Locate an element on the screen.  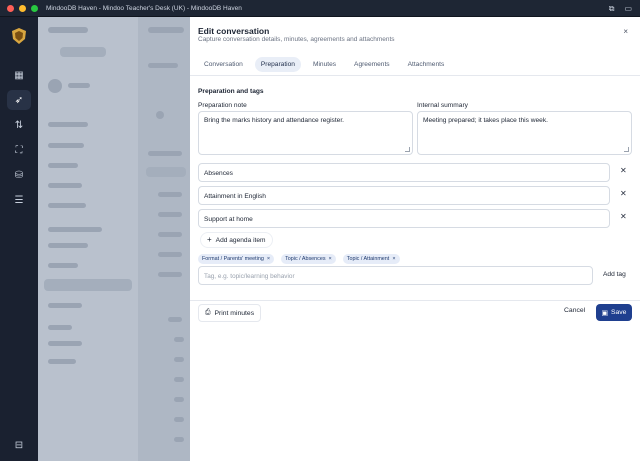
database-icon: ⛁ is located at coordinates (19, 175).